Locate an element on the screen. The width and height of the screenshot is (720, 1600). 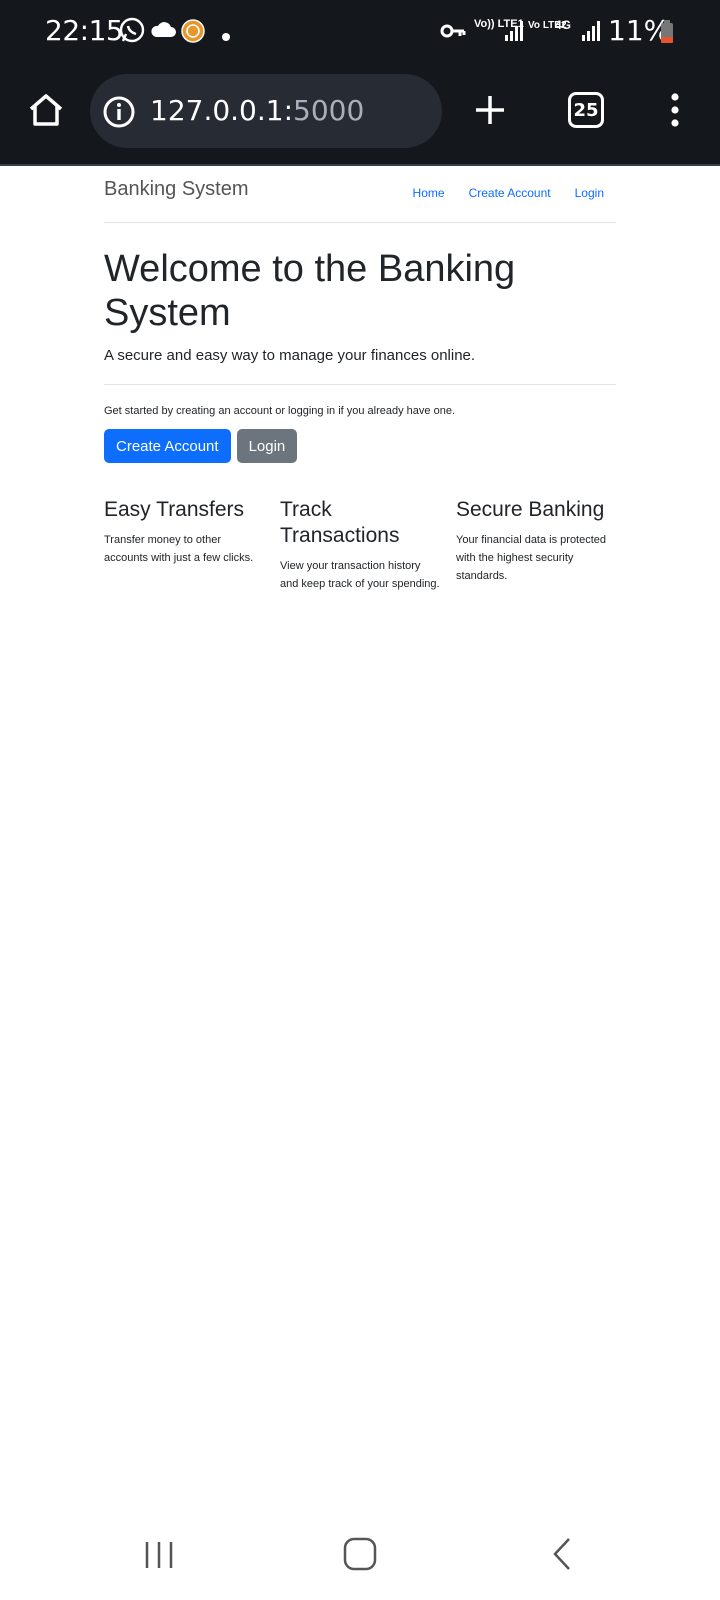
url-text: 127.0.0.1:5000 is located at coordinates (257, 110).